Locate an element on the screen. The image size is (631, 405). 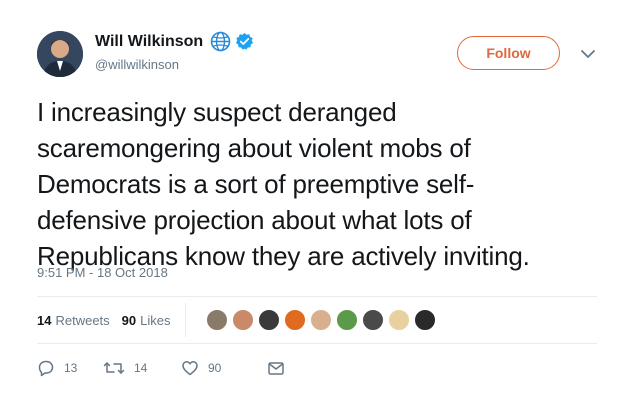
retweet-count: 14 is located at coordinates (141, 368).